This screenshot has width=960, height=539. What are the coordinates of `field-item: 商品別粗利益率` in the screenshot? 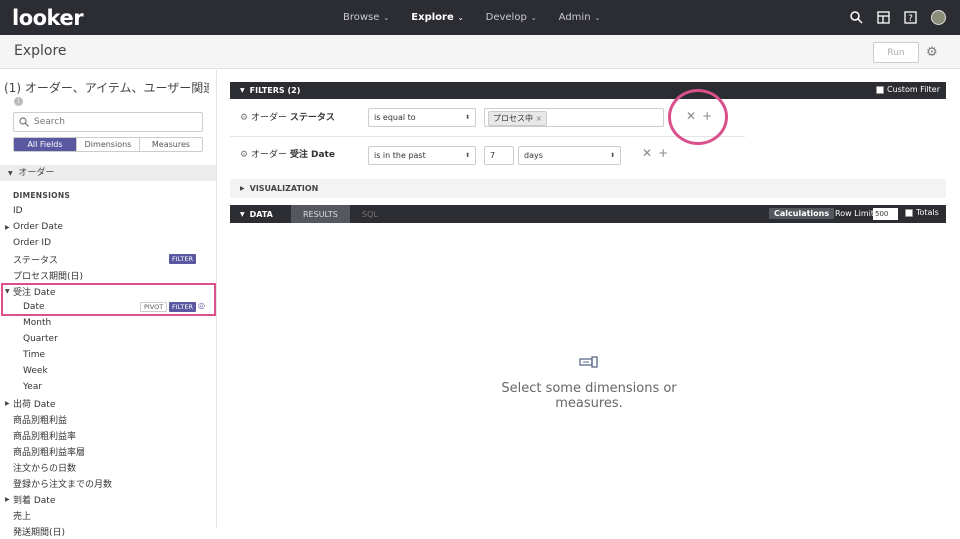 It's located at (108, 435).